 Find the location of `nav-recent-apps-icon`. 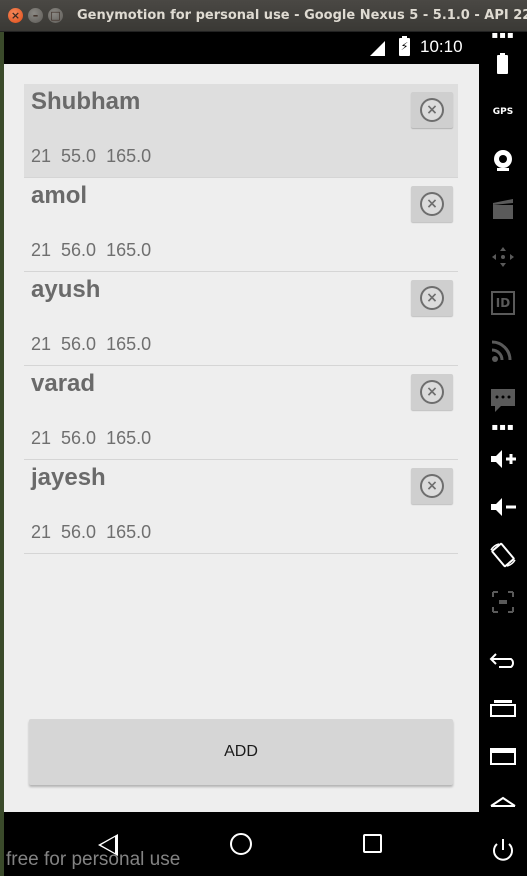

nav-recent-apps-icon is located at coordinates (372, 843).